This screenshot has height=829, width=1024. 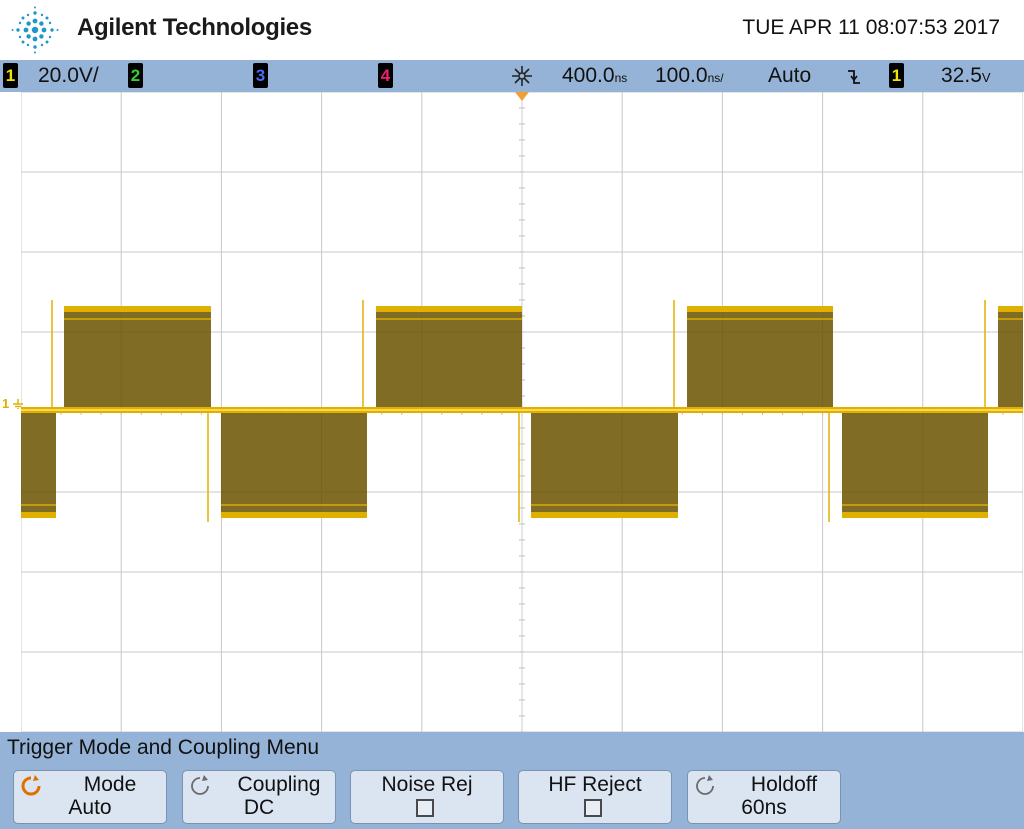 I want to click on trigger-level: 32.5V, so click(x=966, y=76).